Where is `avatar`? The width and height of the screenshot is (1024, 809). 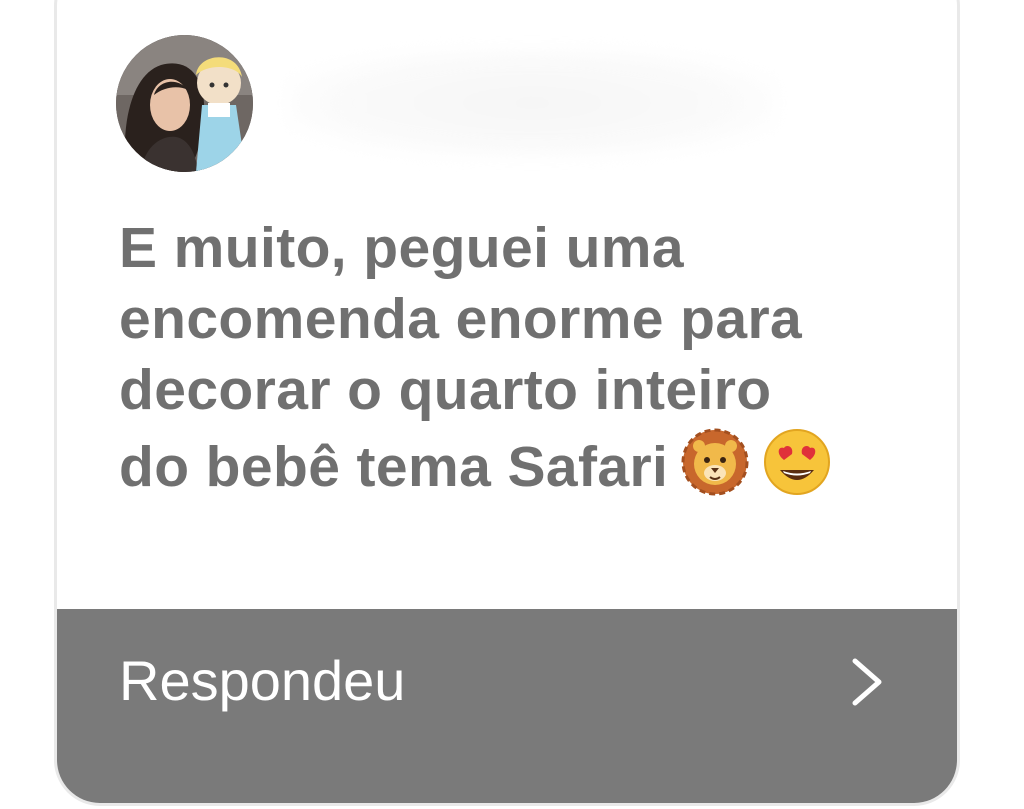 avatar is located at coordinates (184, 103).